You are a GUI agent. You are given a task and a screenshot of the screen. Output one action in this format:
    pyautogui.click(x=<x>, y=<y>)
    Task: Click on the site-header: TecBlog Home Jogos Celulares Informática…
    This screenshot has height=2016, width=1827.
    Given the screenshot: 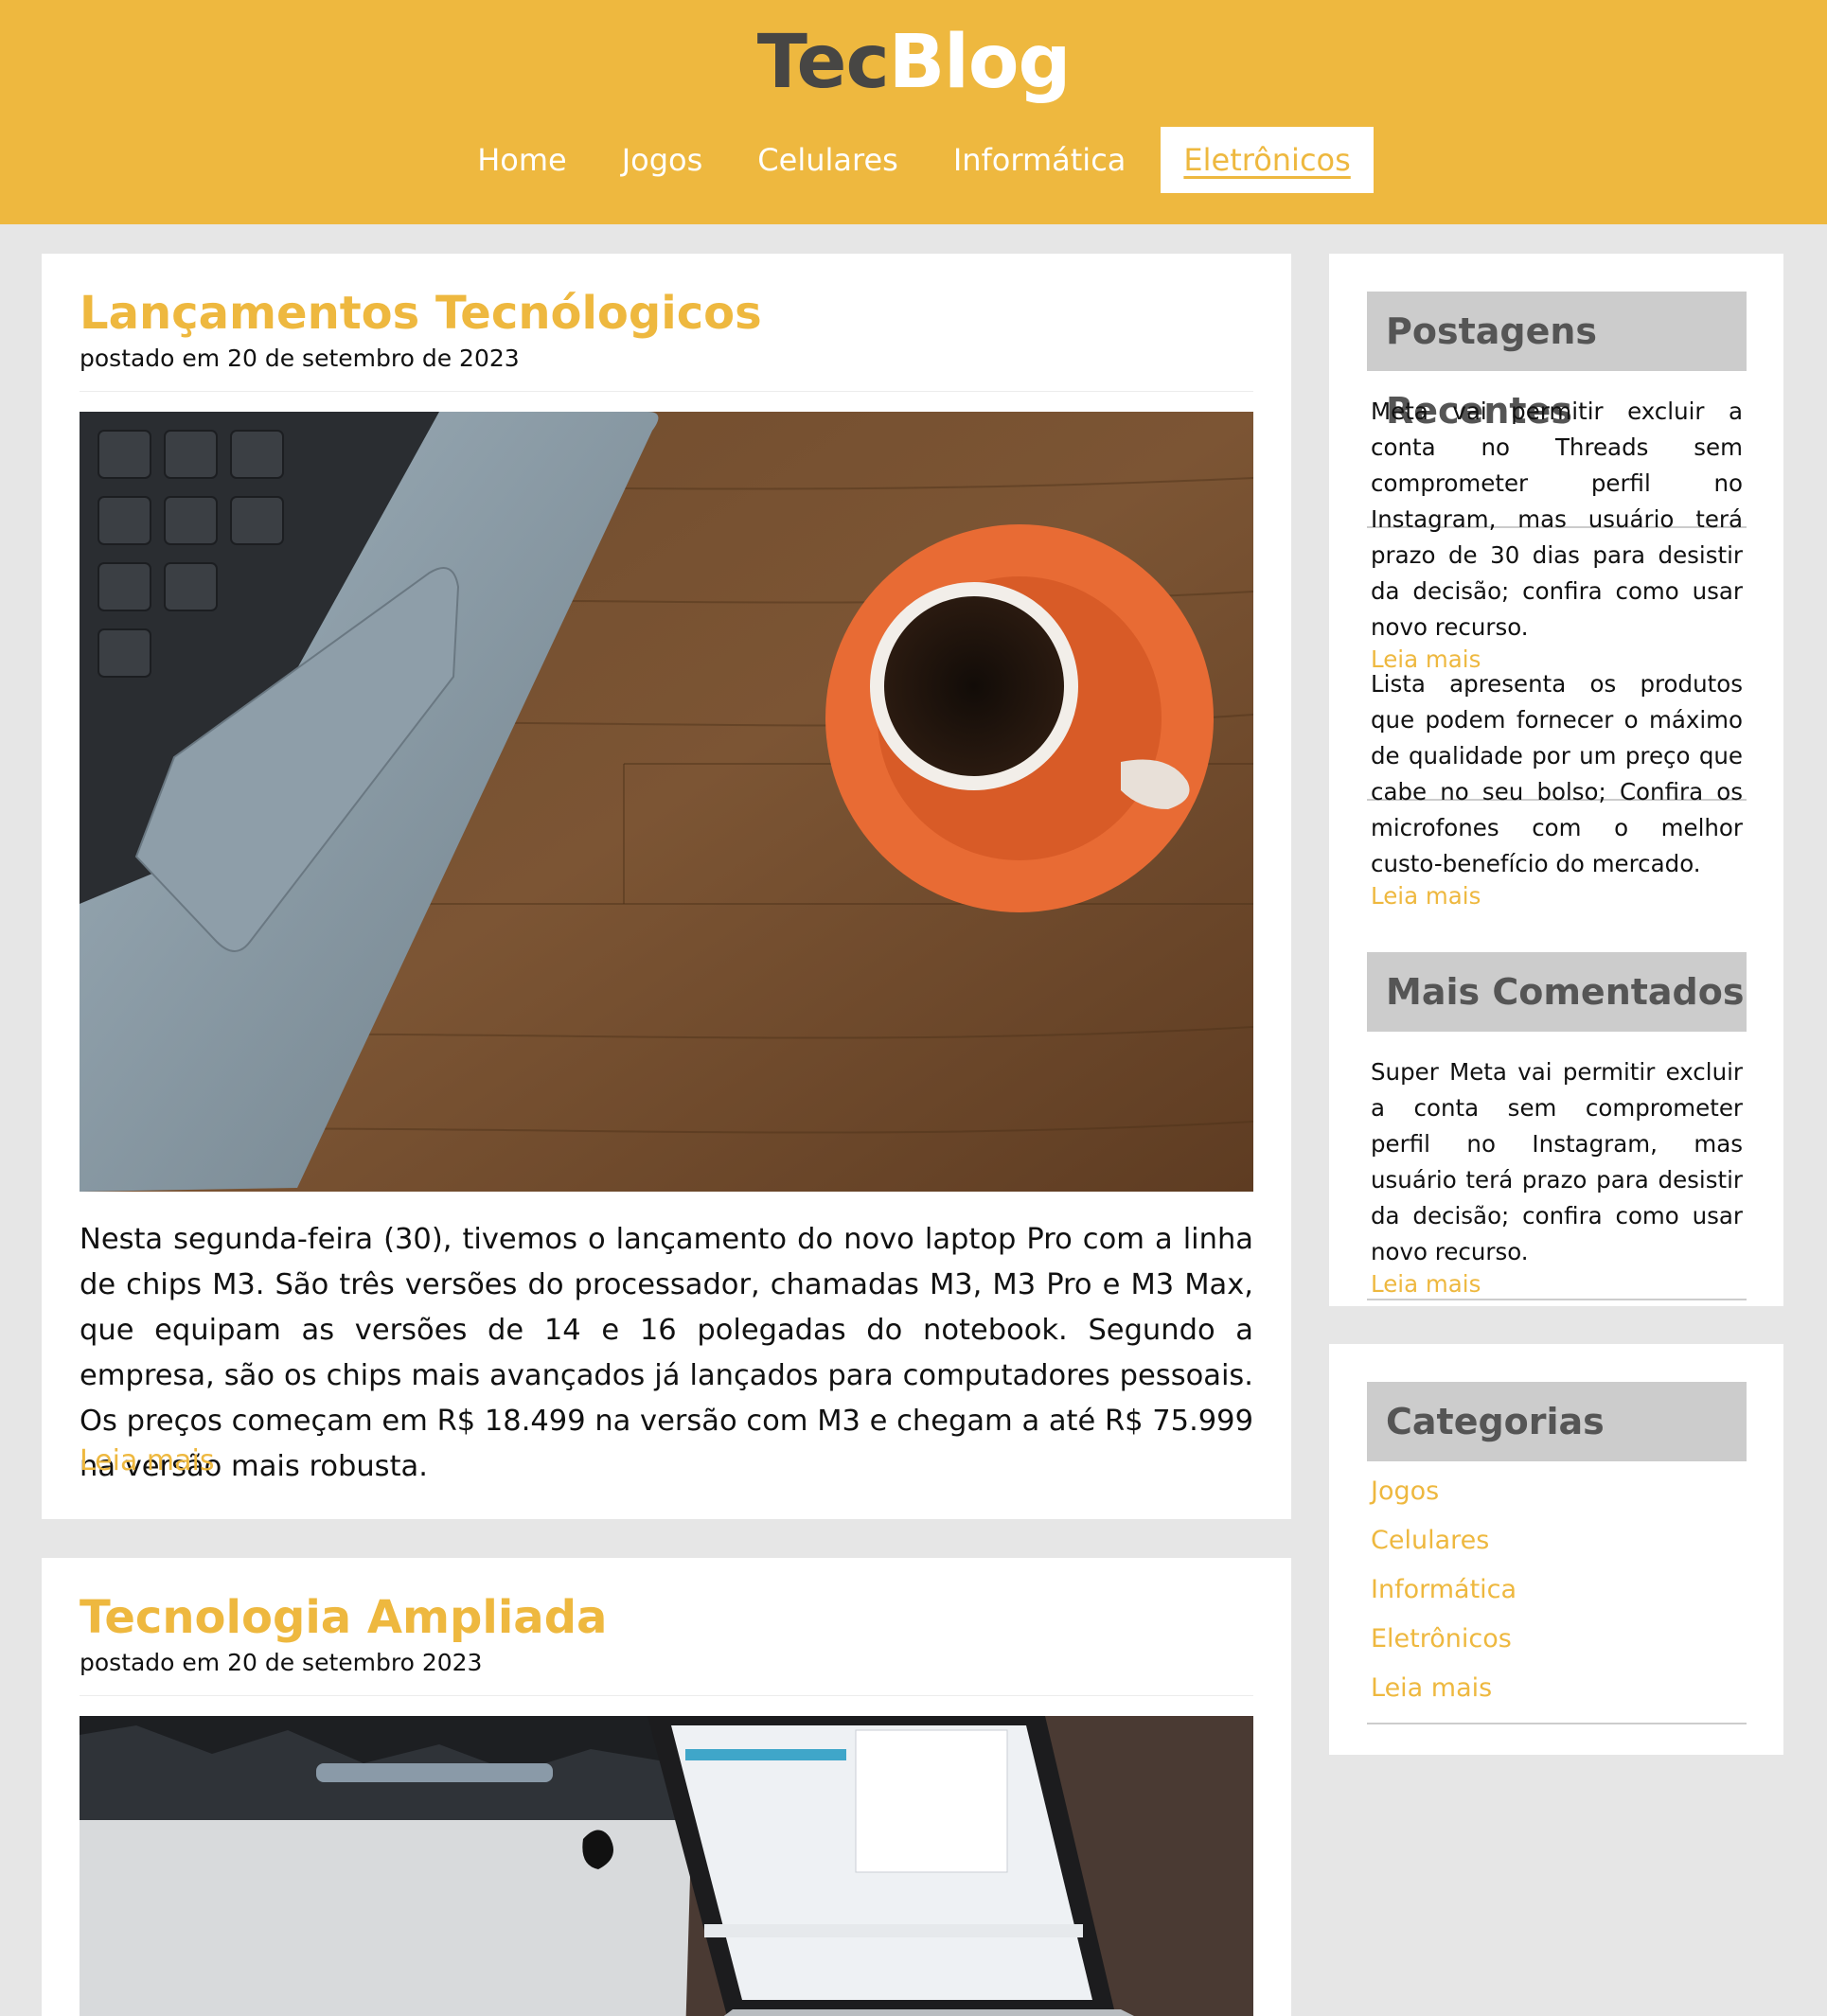 What is the action you would take?
    pyautogui.click(x=913, y=112)
    